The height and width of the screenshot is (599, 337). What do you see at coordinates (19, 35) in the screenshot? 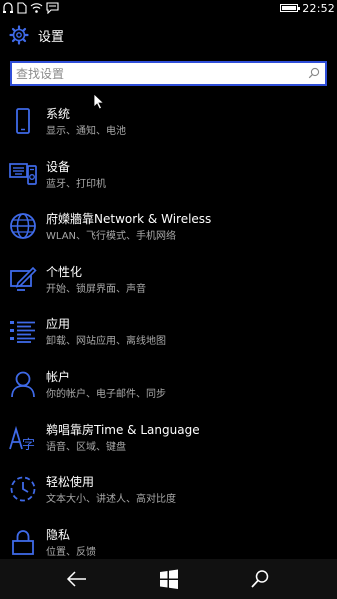
I see `gear-icon` at bounding box center [19, 35].